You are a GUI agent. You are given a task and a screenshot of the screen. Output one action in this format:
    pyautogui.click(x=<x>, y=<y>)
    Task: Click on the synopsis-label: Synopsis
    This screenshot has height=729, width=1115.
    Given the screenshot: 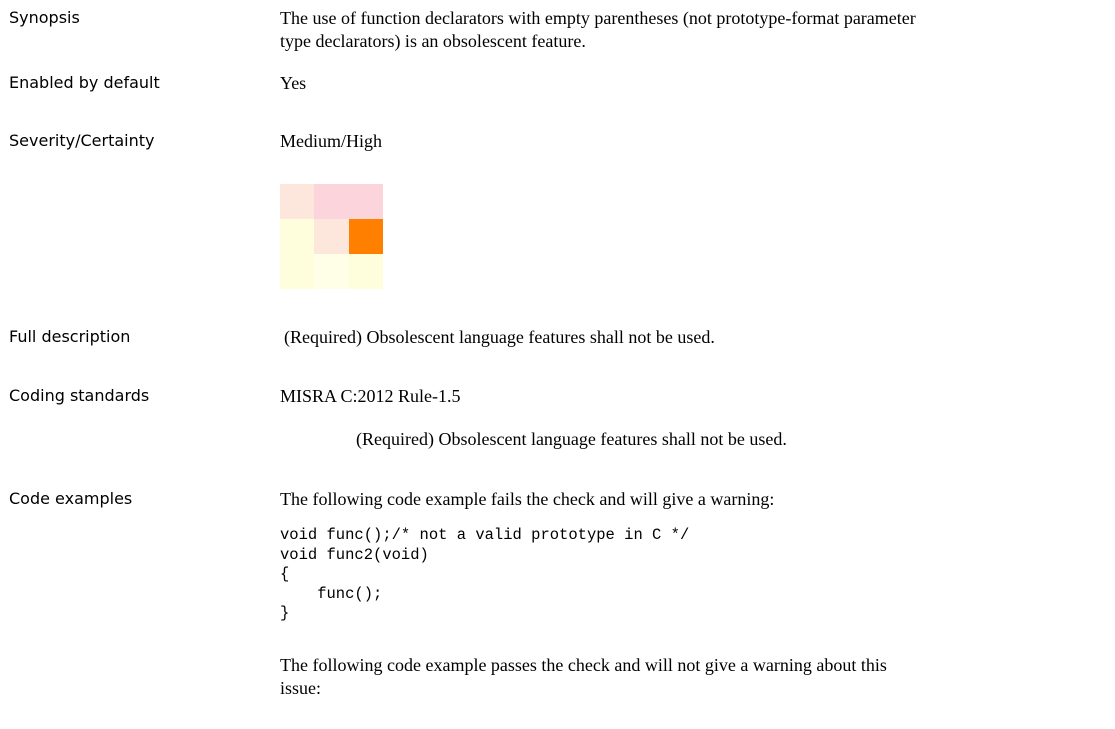 What is the action you would take?
    pyautogui.click(x=44, y=17)
    